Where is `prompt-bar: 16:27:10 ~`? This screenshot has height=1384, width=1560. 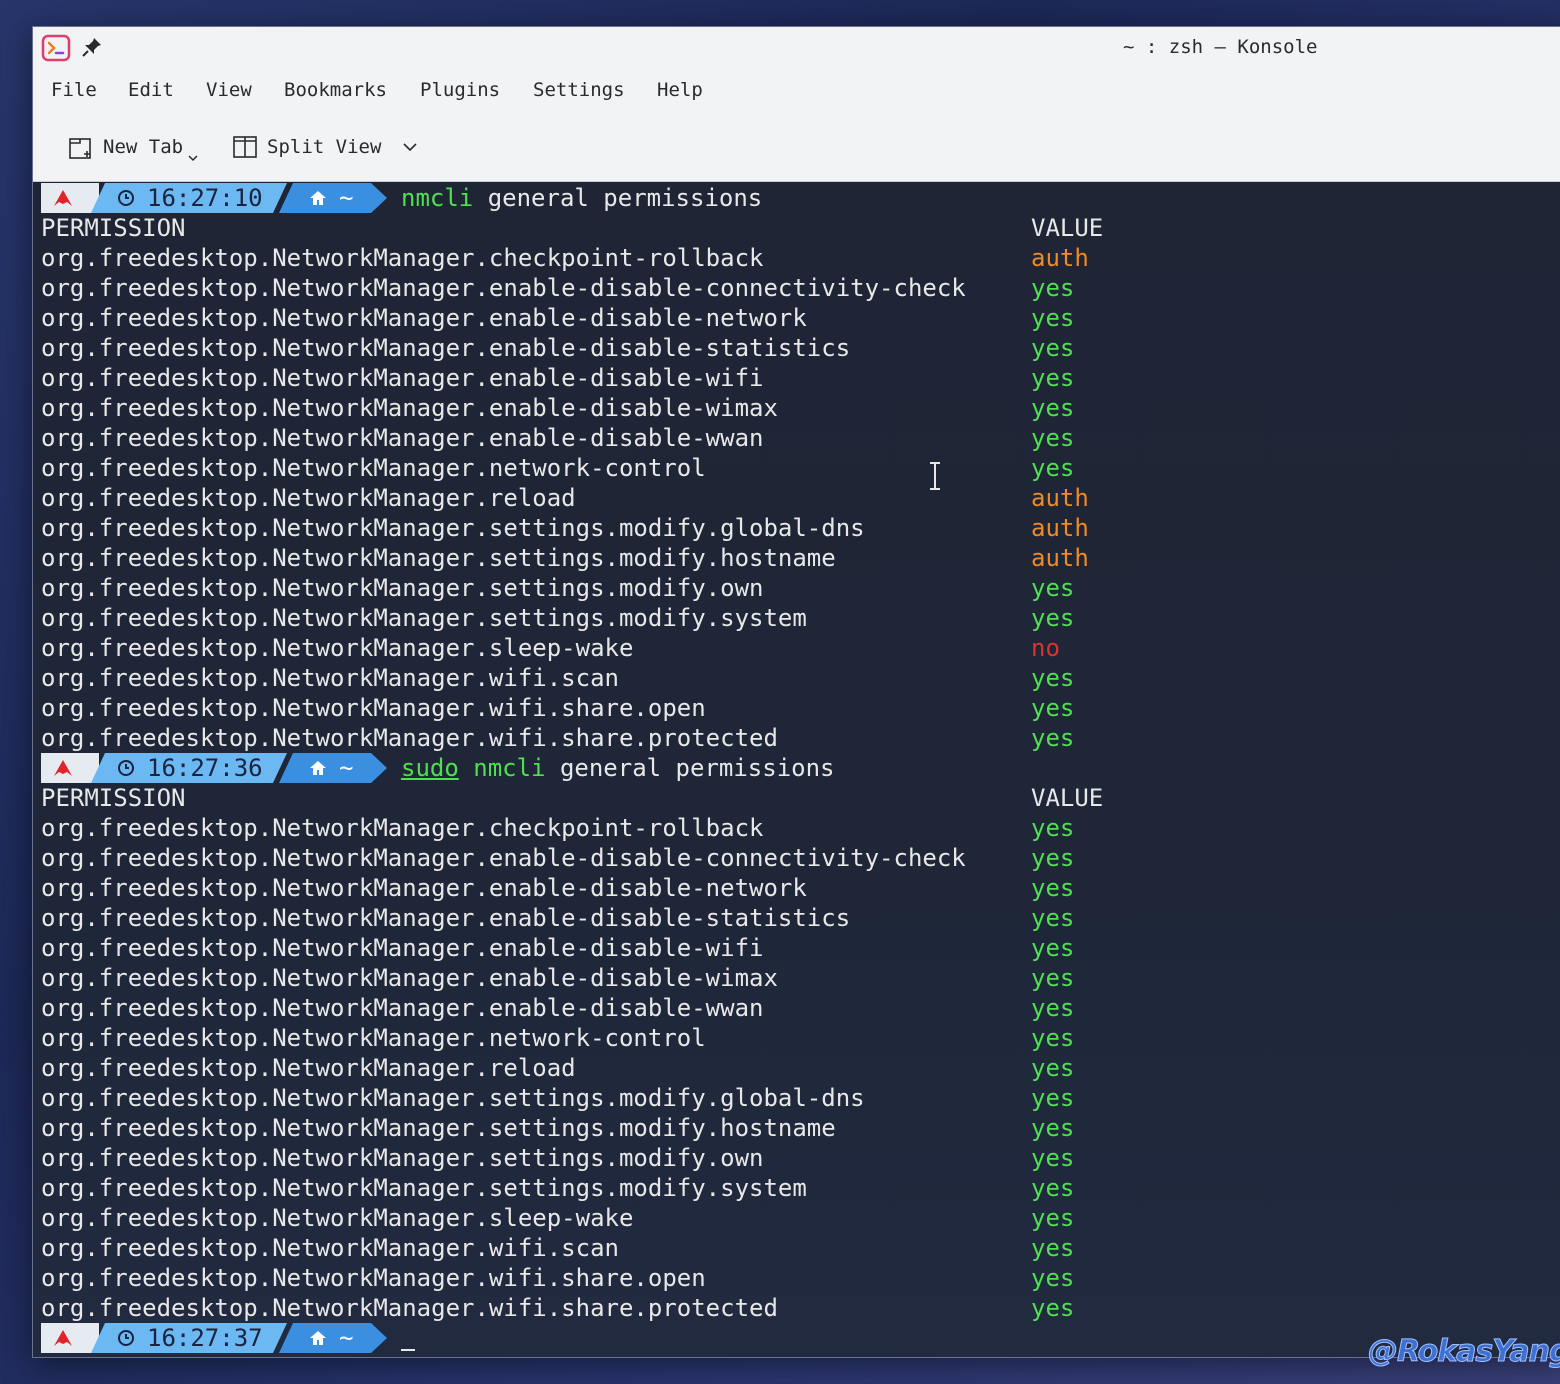 prompt-bar: 16:27:10 ~ is located at coordinates (214, 198).